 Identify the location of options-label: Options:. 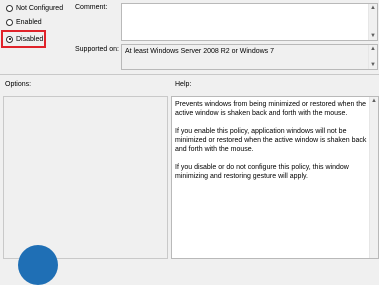
(18, 84).